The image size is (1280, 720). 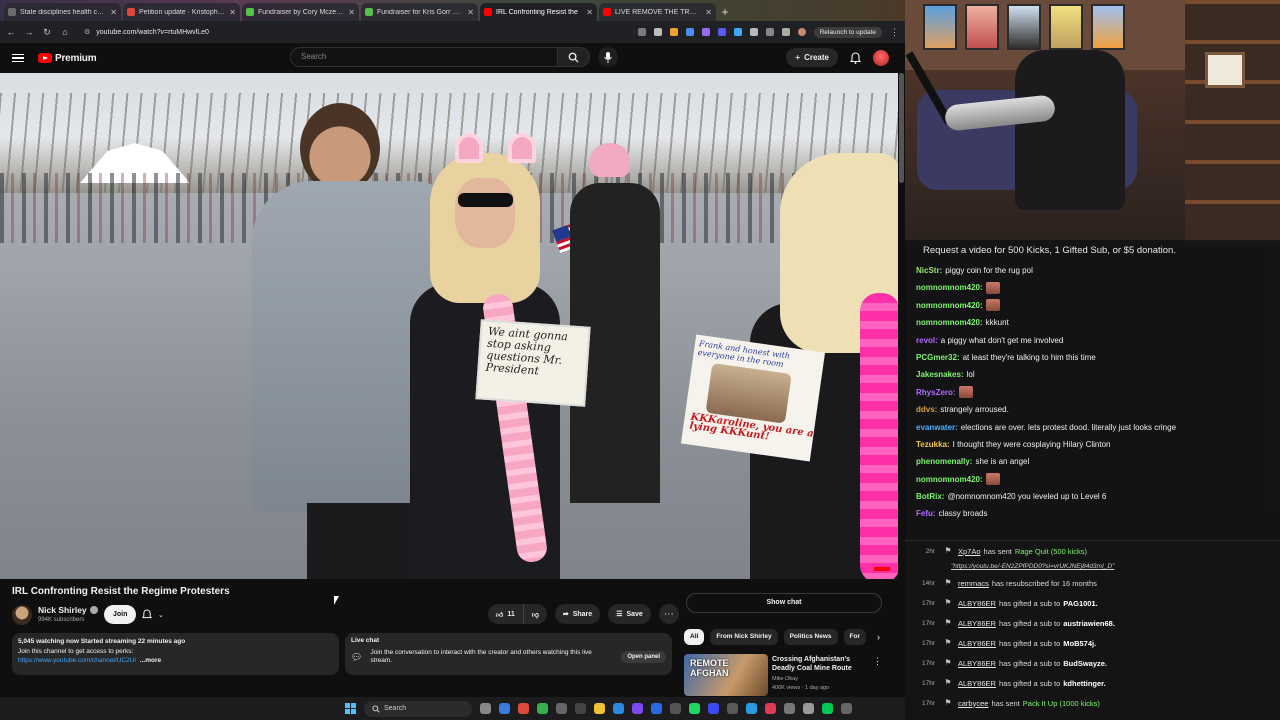 I want to click on browser-tab: Fundraiser by Cory Mczenna : ✕, so click(x=300, y=12).